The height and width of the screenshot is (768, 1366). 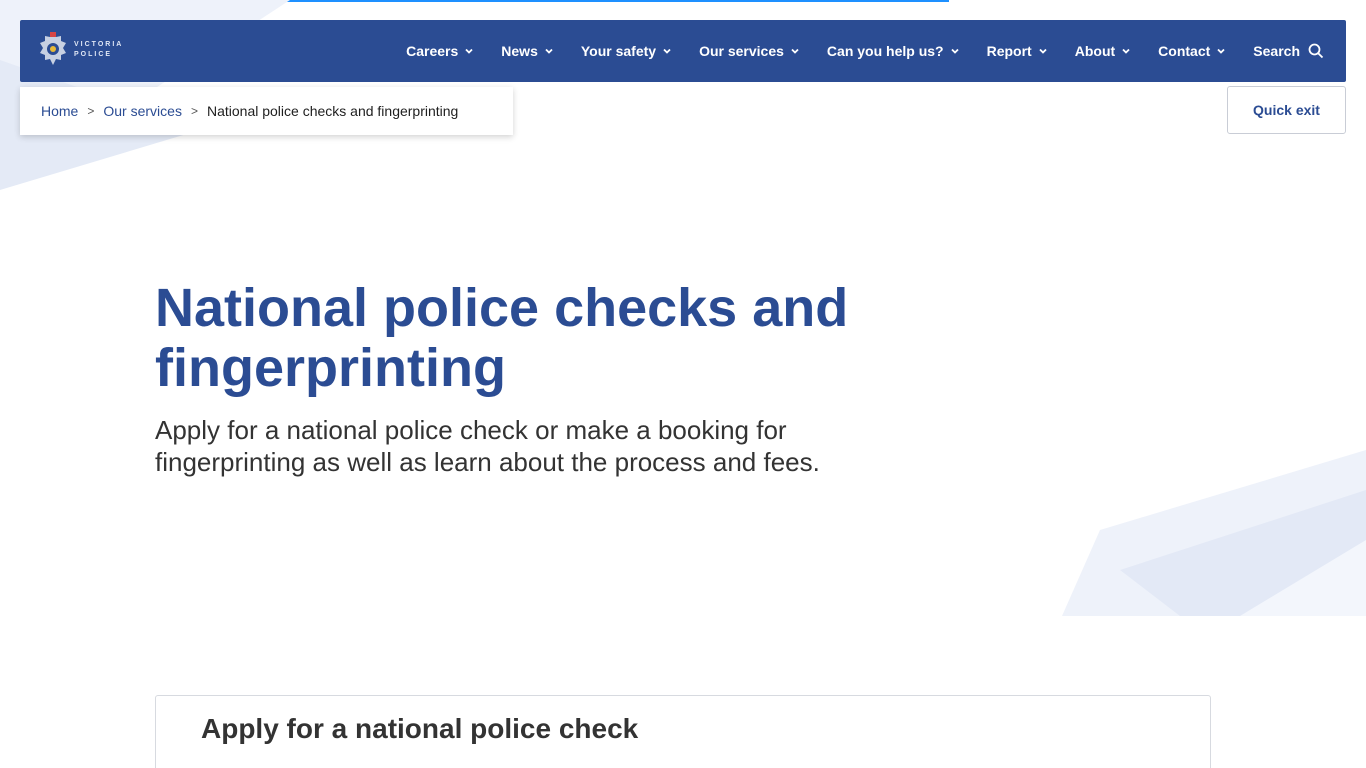 I want to click on site-logo: VICTORIA POLICE, so click(x=80, y=50).